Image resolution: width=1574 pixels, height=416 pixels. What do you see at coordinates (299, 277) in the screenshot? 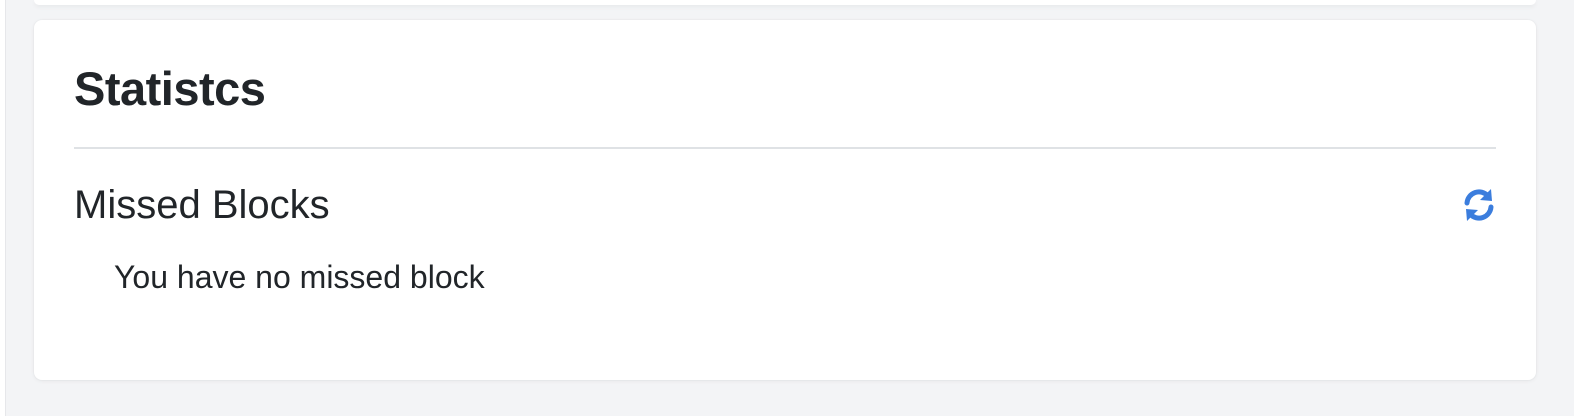
I see `empty-missed-blocks-message: You have no missed block` at bounding box center [299, 277].